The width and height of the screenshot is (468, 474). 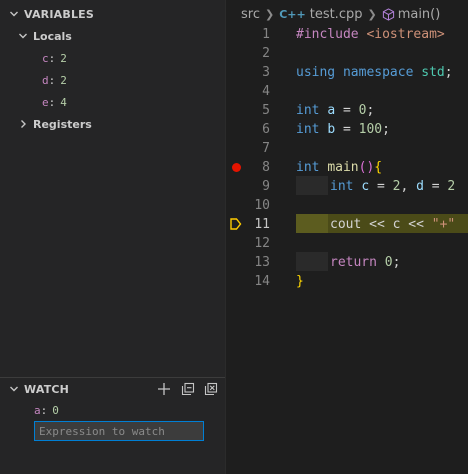 I want to click on code-line: }, so click(x=300, y=281).